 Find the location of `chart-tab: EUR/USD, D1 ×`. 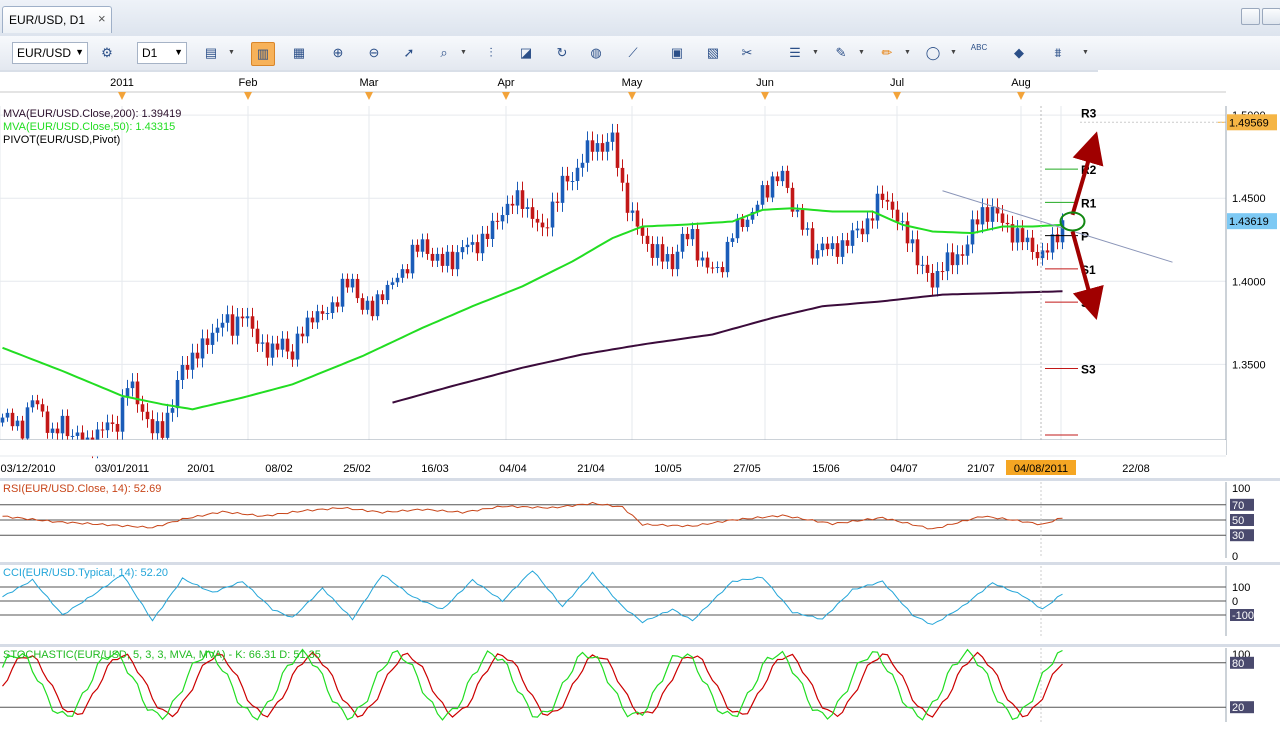

chart-tab: EUR/USD, D1 × is located at coordinates (57, 19).